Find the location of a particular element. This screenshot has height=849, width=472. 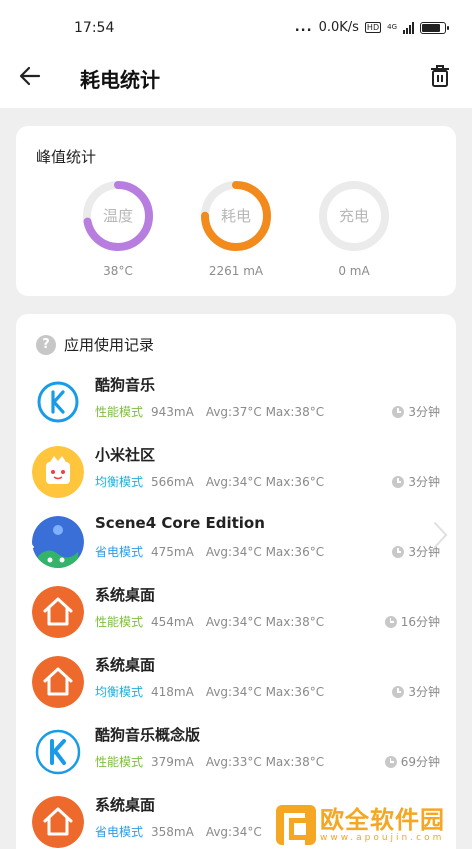

max-temp: Max:36°C is located at coordinates (295, 692).